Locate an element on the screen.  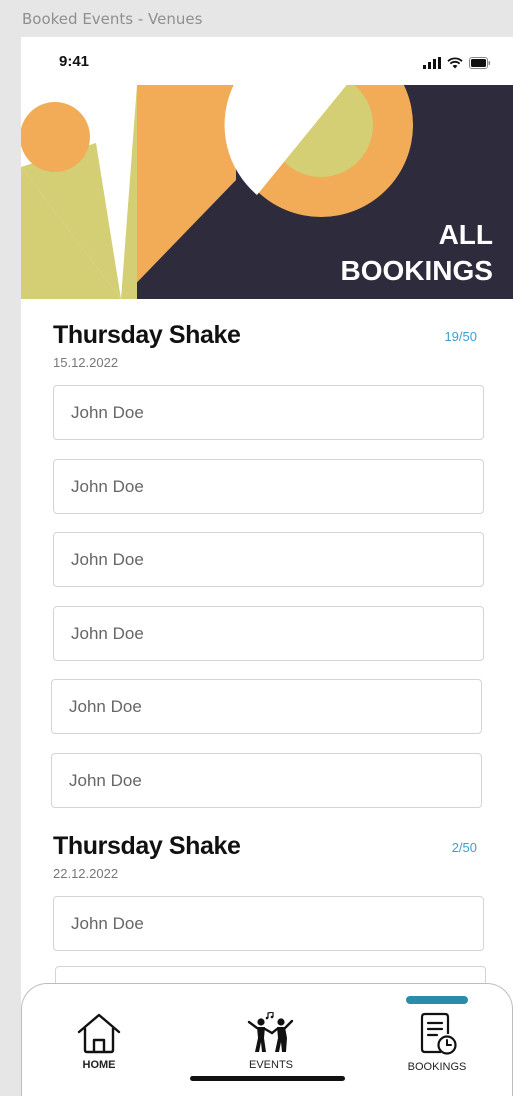
active-tab-indicator is located at coordinates (437, 1000).